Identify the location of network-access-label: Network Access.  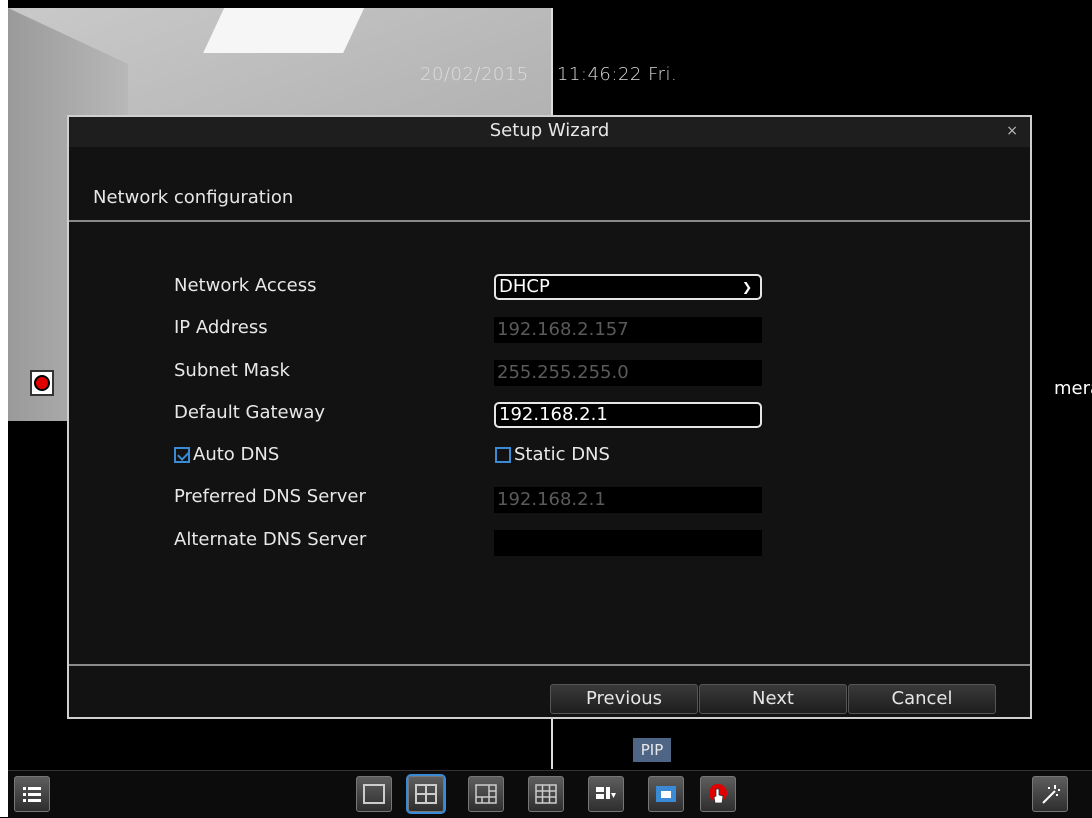
(245, 285).